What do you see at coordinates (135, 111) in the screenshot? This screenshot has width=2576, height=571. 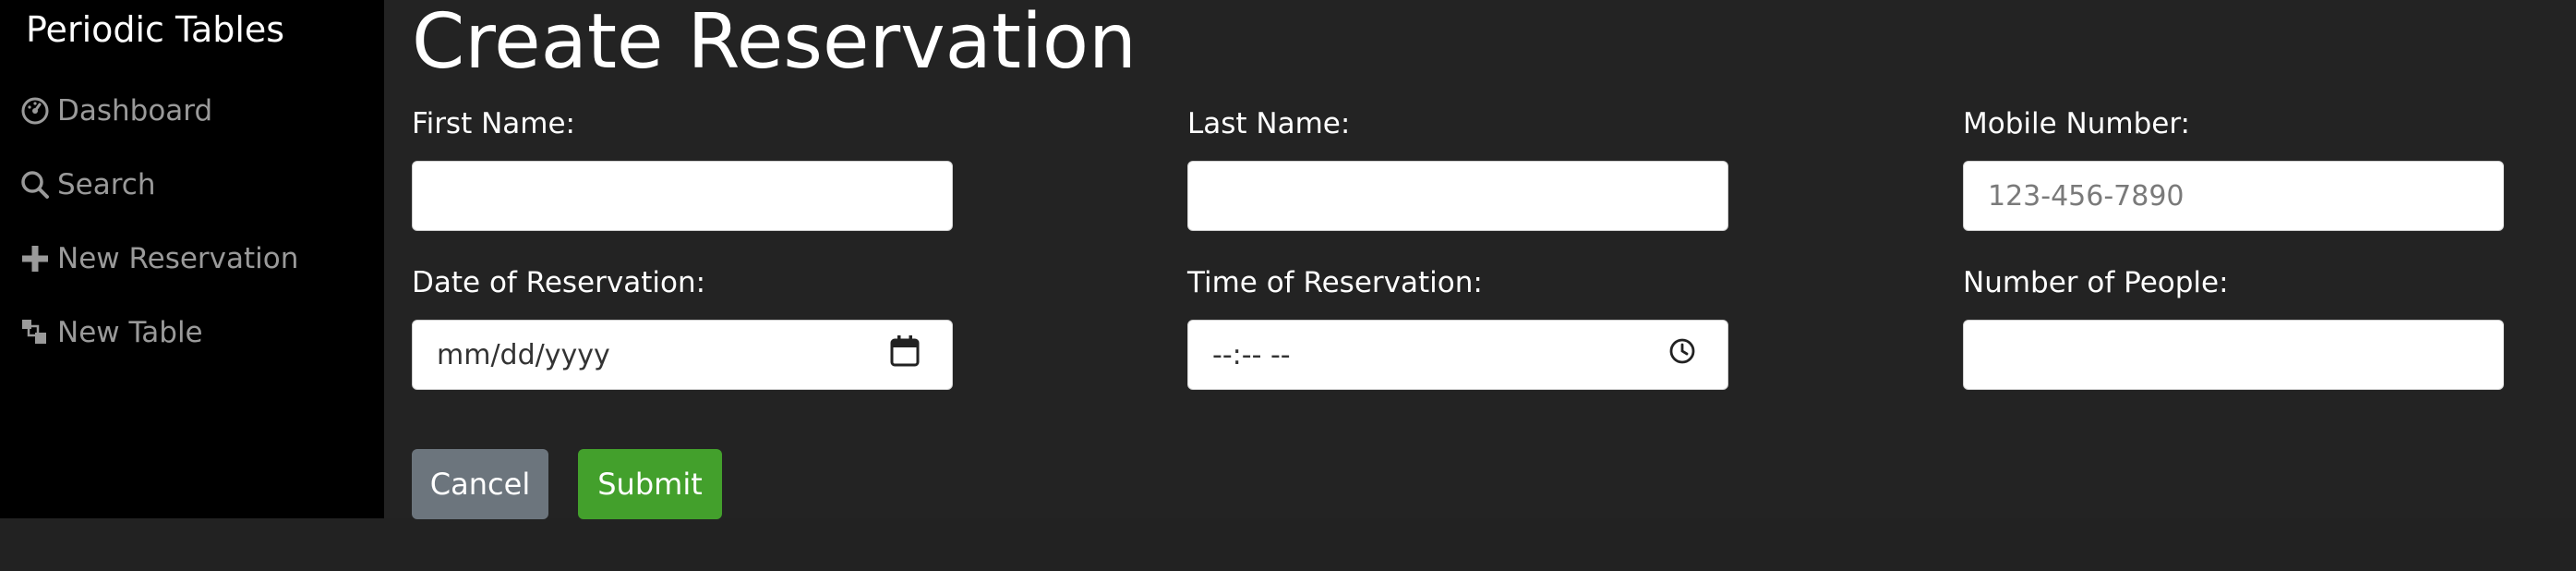 I see `sidebar-item-label: Dashboard` at bounding box center [135, 111].